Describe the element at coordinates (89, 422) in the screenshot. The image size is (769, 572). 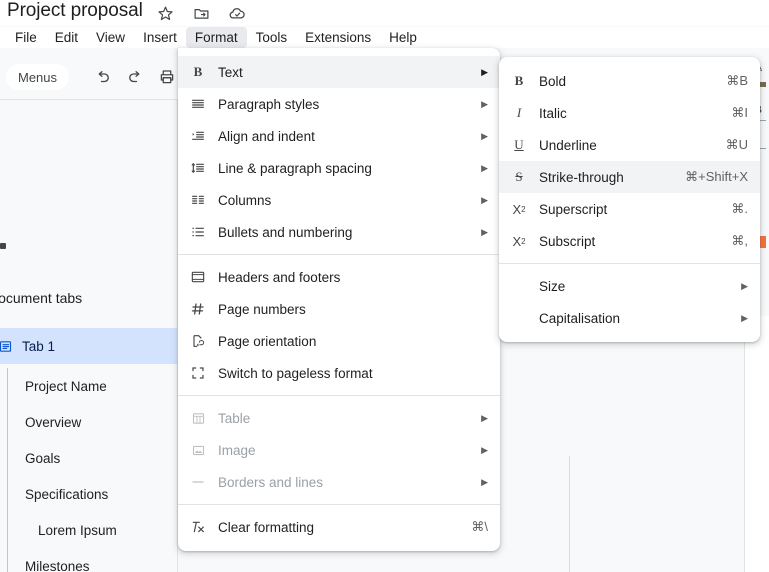
I see `heading-overview: Overview` at that location.